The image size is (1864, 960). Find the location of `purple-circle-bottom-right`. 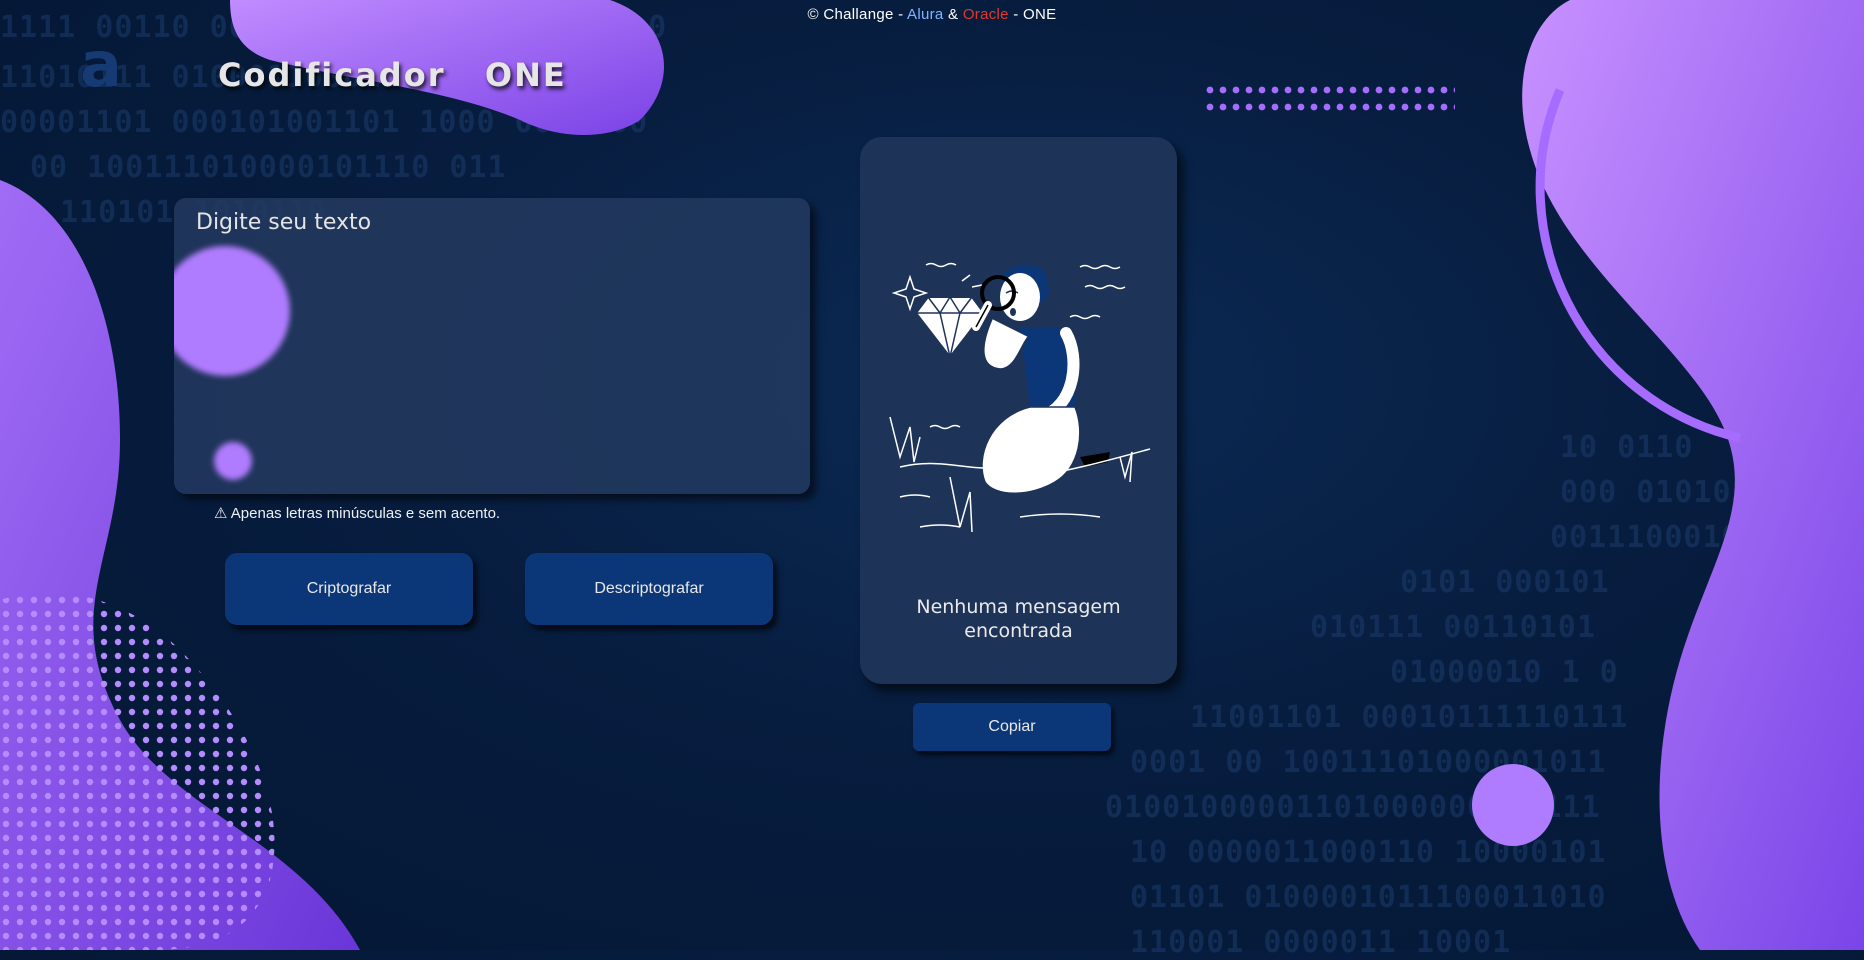

purple-circle-bottom-right is located at coordinates (1513, 805).